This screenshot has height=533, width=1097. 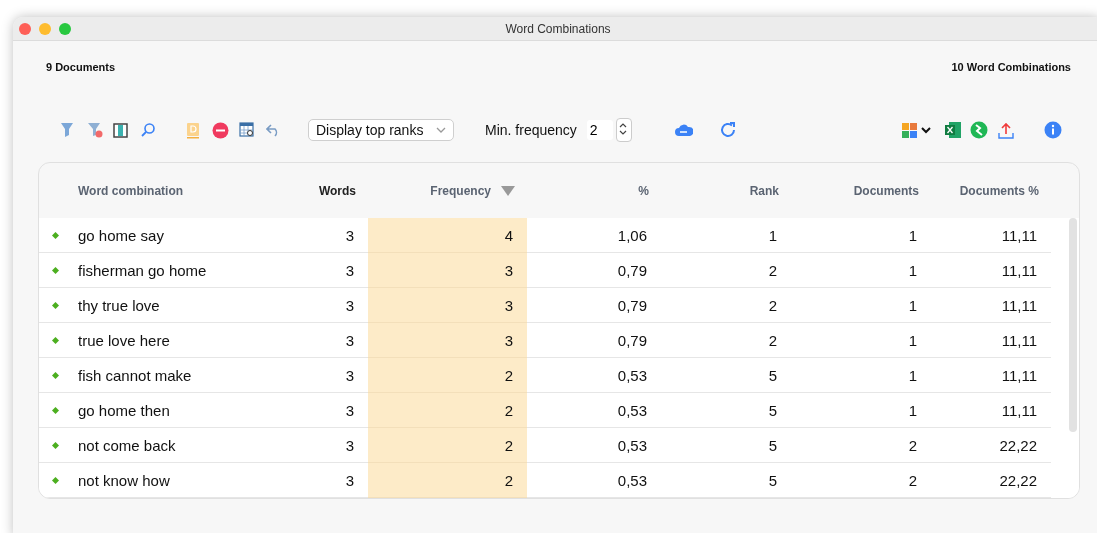 What do you see at coordinates (181, 480) in the screenshot?
I see `table-cell: not know how` at bounding box center [181, 480].